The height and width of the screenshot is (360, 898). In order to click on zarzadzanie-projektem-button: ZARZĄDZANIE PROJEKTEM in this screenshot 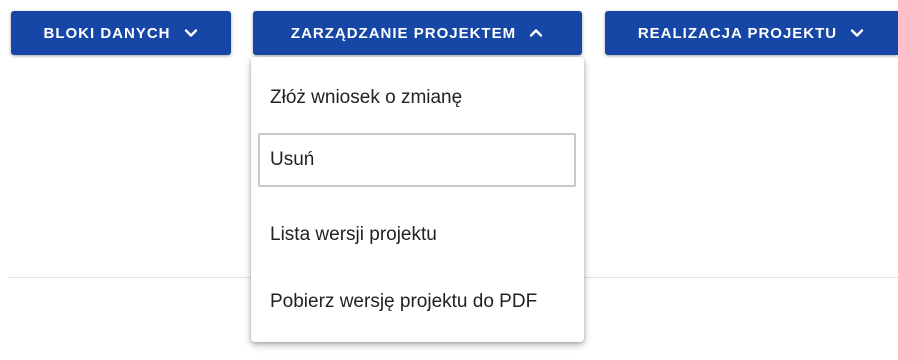, I will do `click(417, 33)`.